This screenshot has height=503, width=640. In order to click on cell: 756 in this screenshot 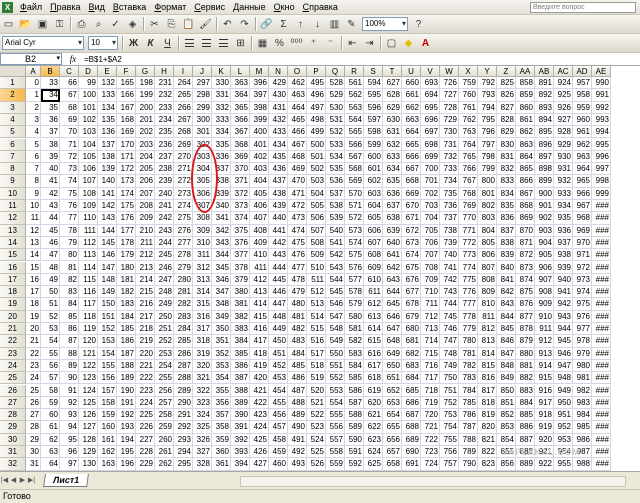, I will do `click(449, 452)`.